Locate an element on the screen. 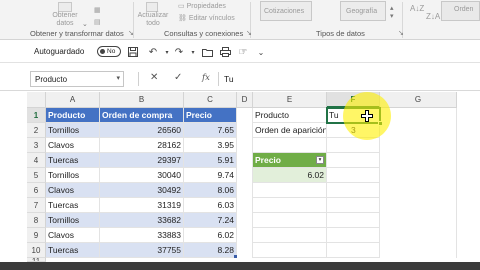 The height and width of the screenshot is (270, 480). table-cell: 26560 is located at coordinates (142, 130).